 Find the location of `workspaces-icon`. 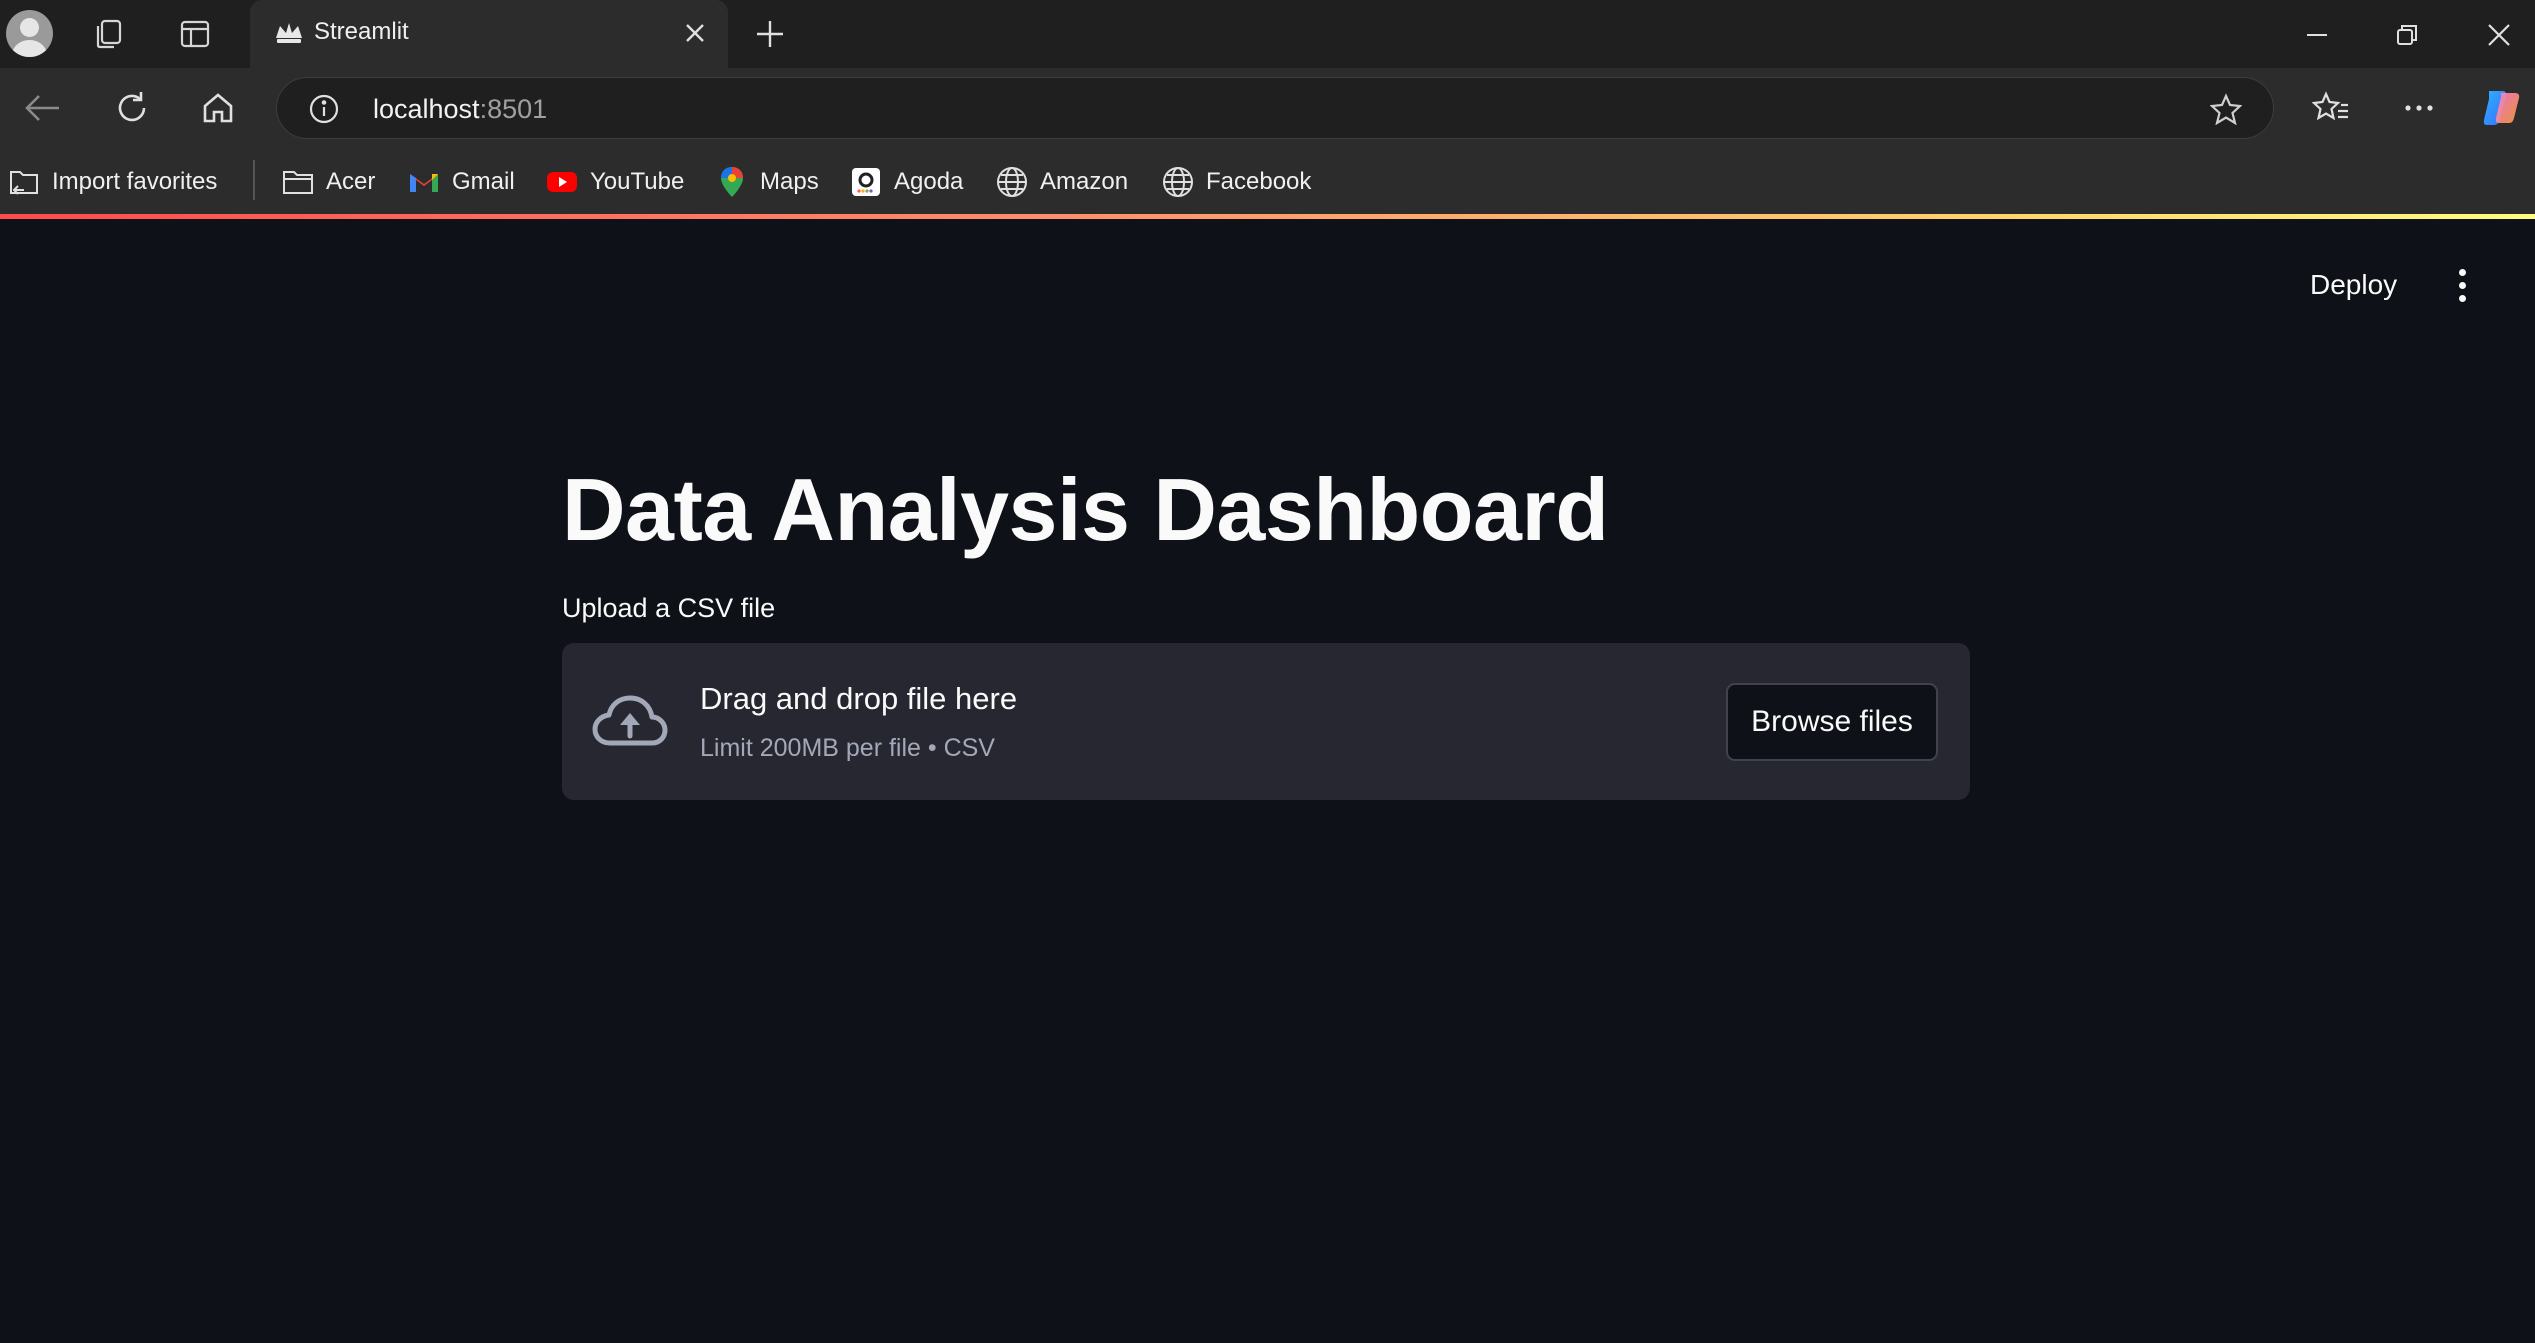

workspaces-icon is located at coordinates (109, 34).